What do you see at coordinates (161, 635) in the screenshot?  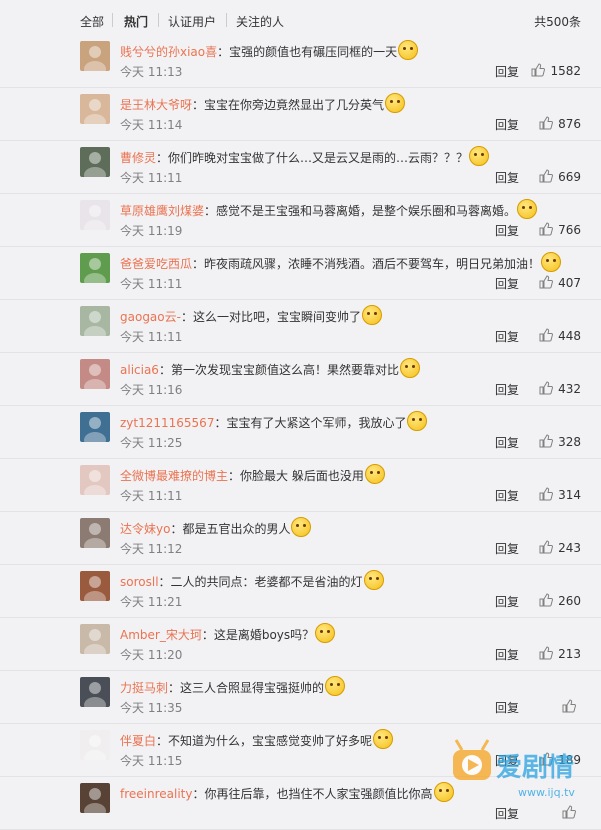 I see `comment-username: Amber_宋大珂` at bounding box center [161, 635].